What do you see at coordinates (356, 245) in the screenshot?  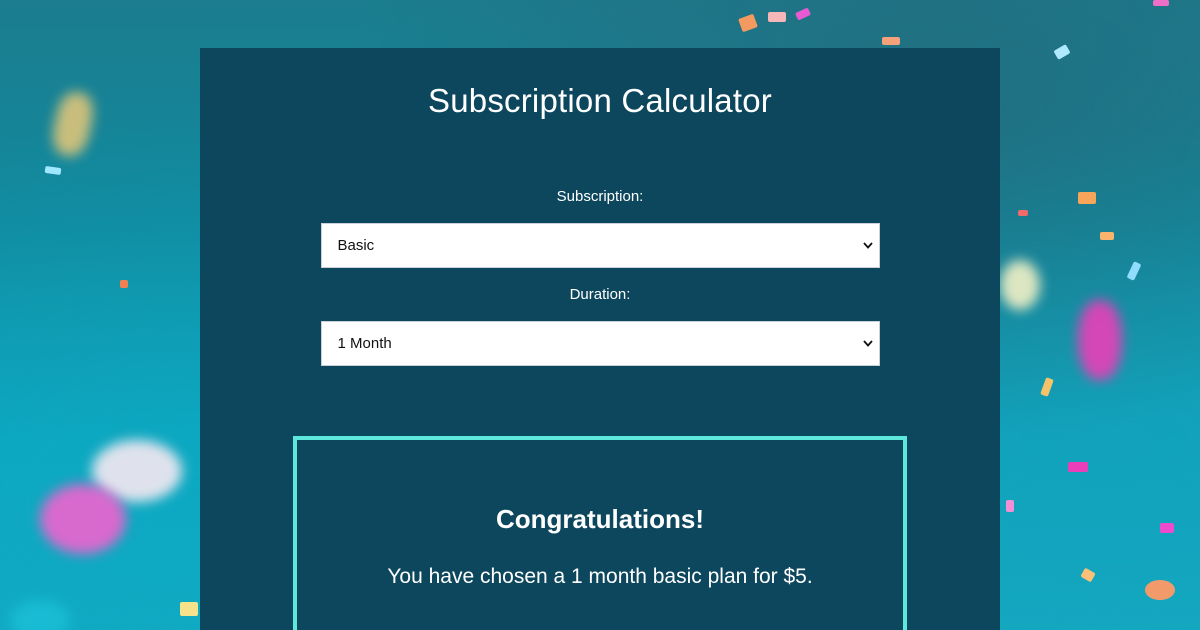 I see `subscription-selected-value: Basic` at bounding box center [356, 245].